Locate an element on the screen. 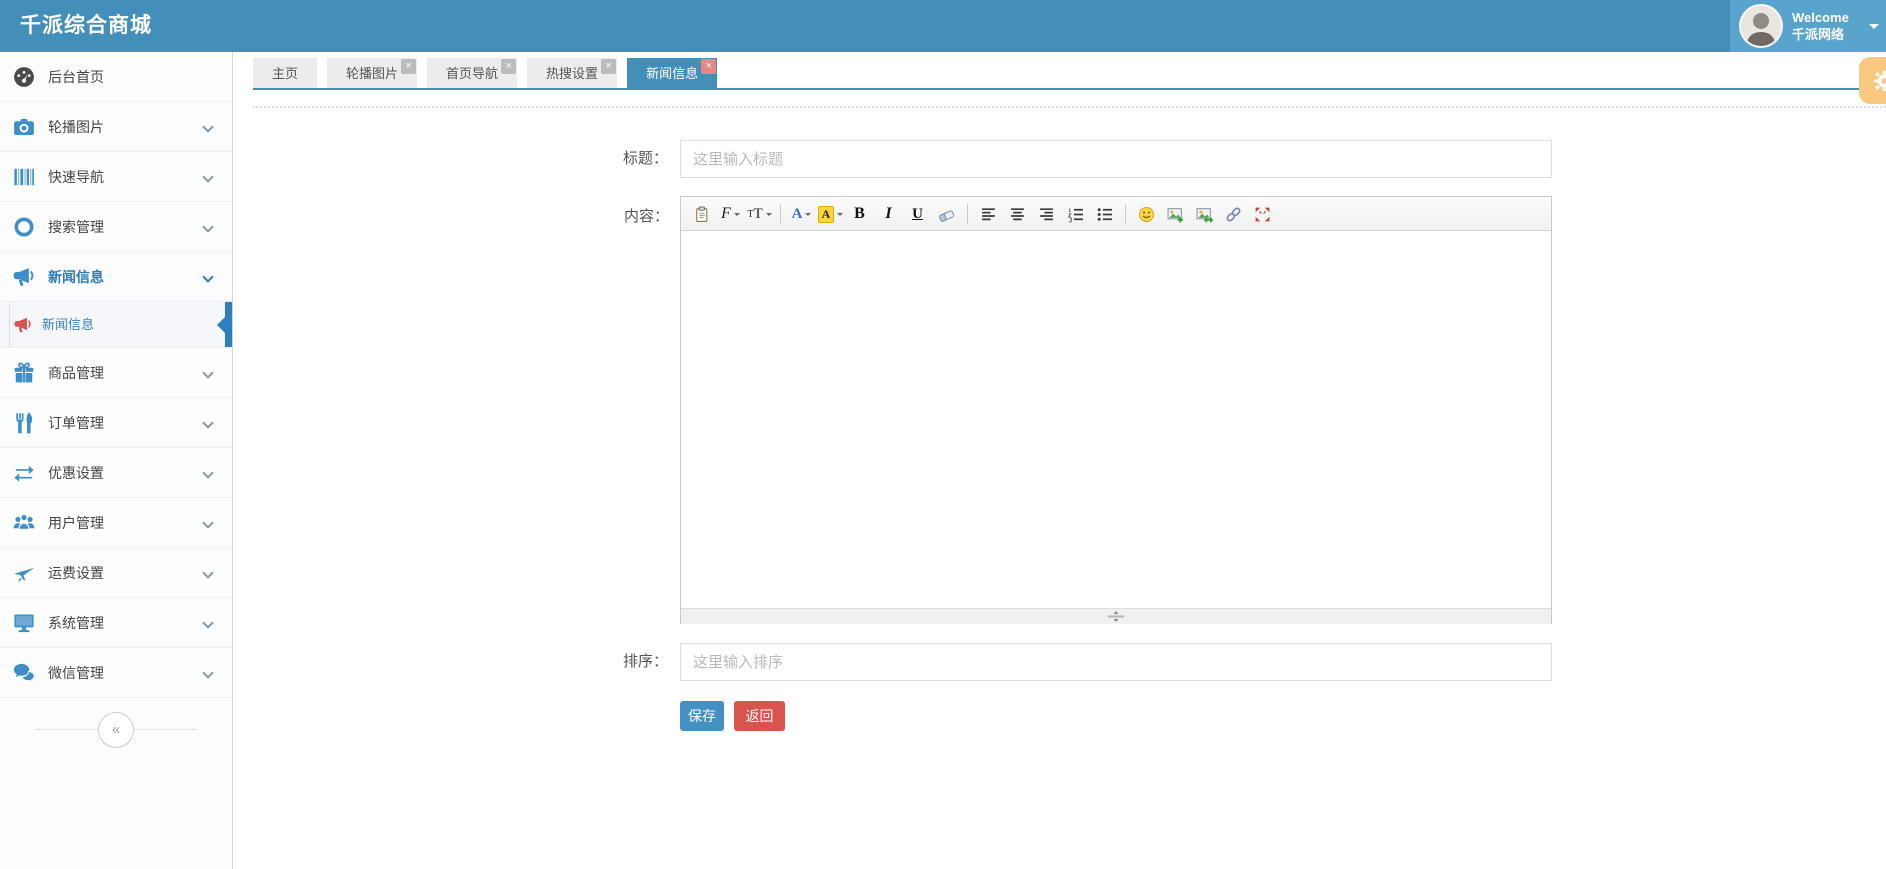 This screenshot has height=869, width=1886. gear-icon is located at coordinates (1879, 81).